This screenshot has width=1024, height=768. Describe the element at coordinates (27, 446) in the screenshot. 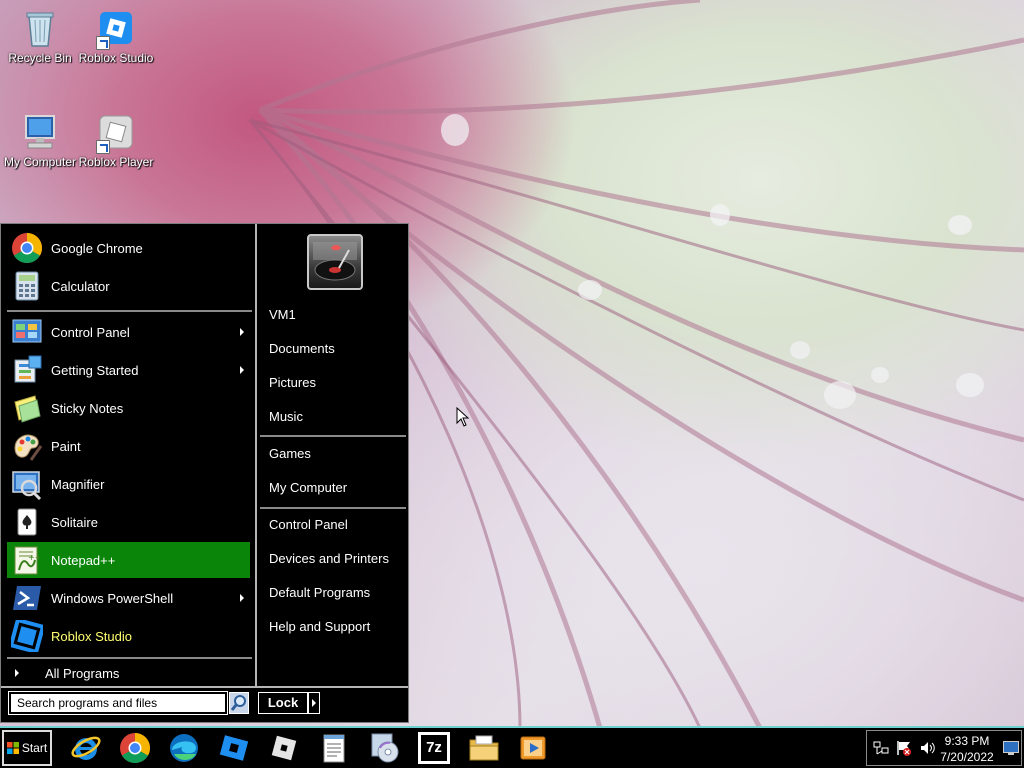

I see `paint-icon` at that location.